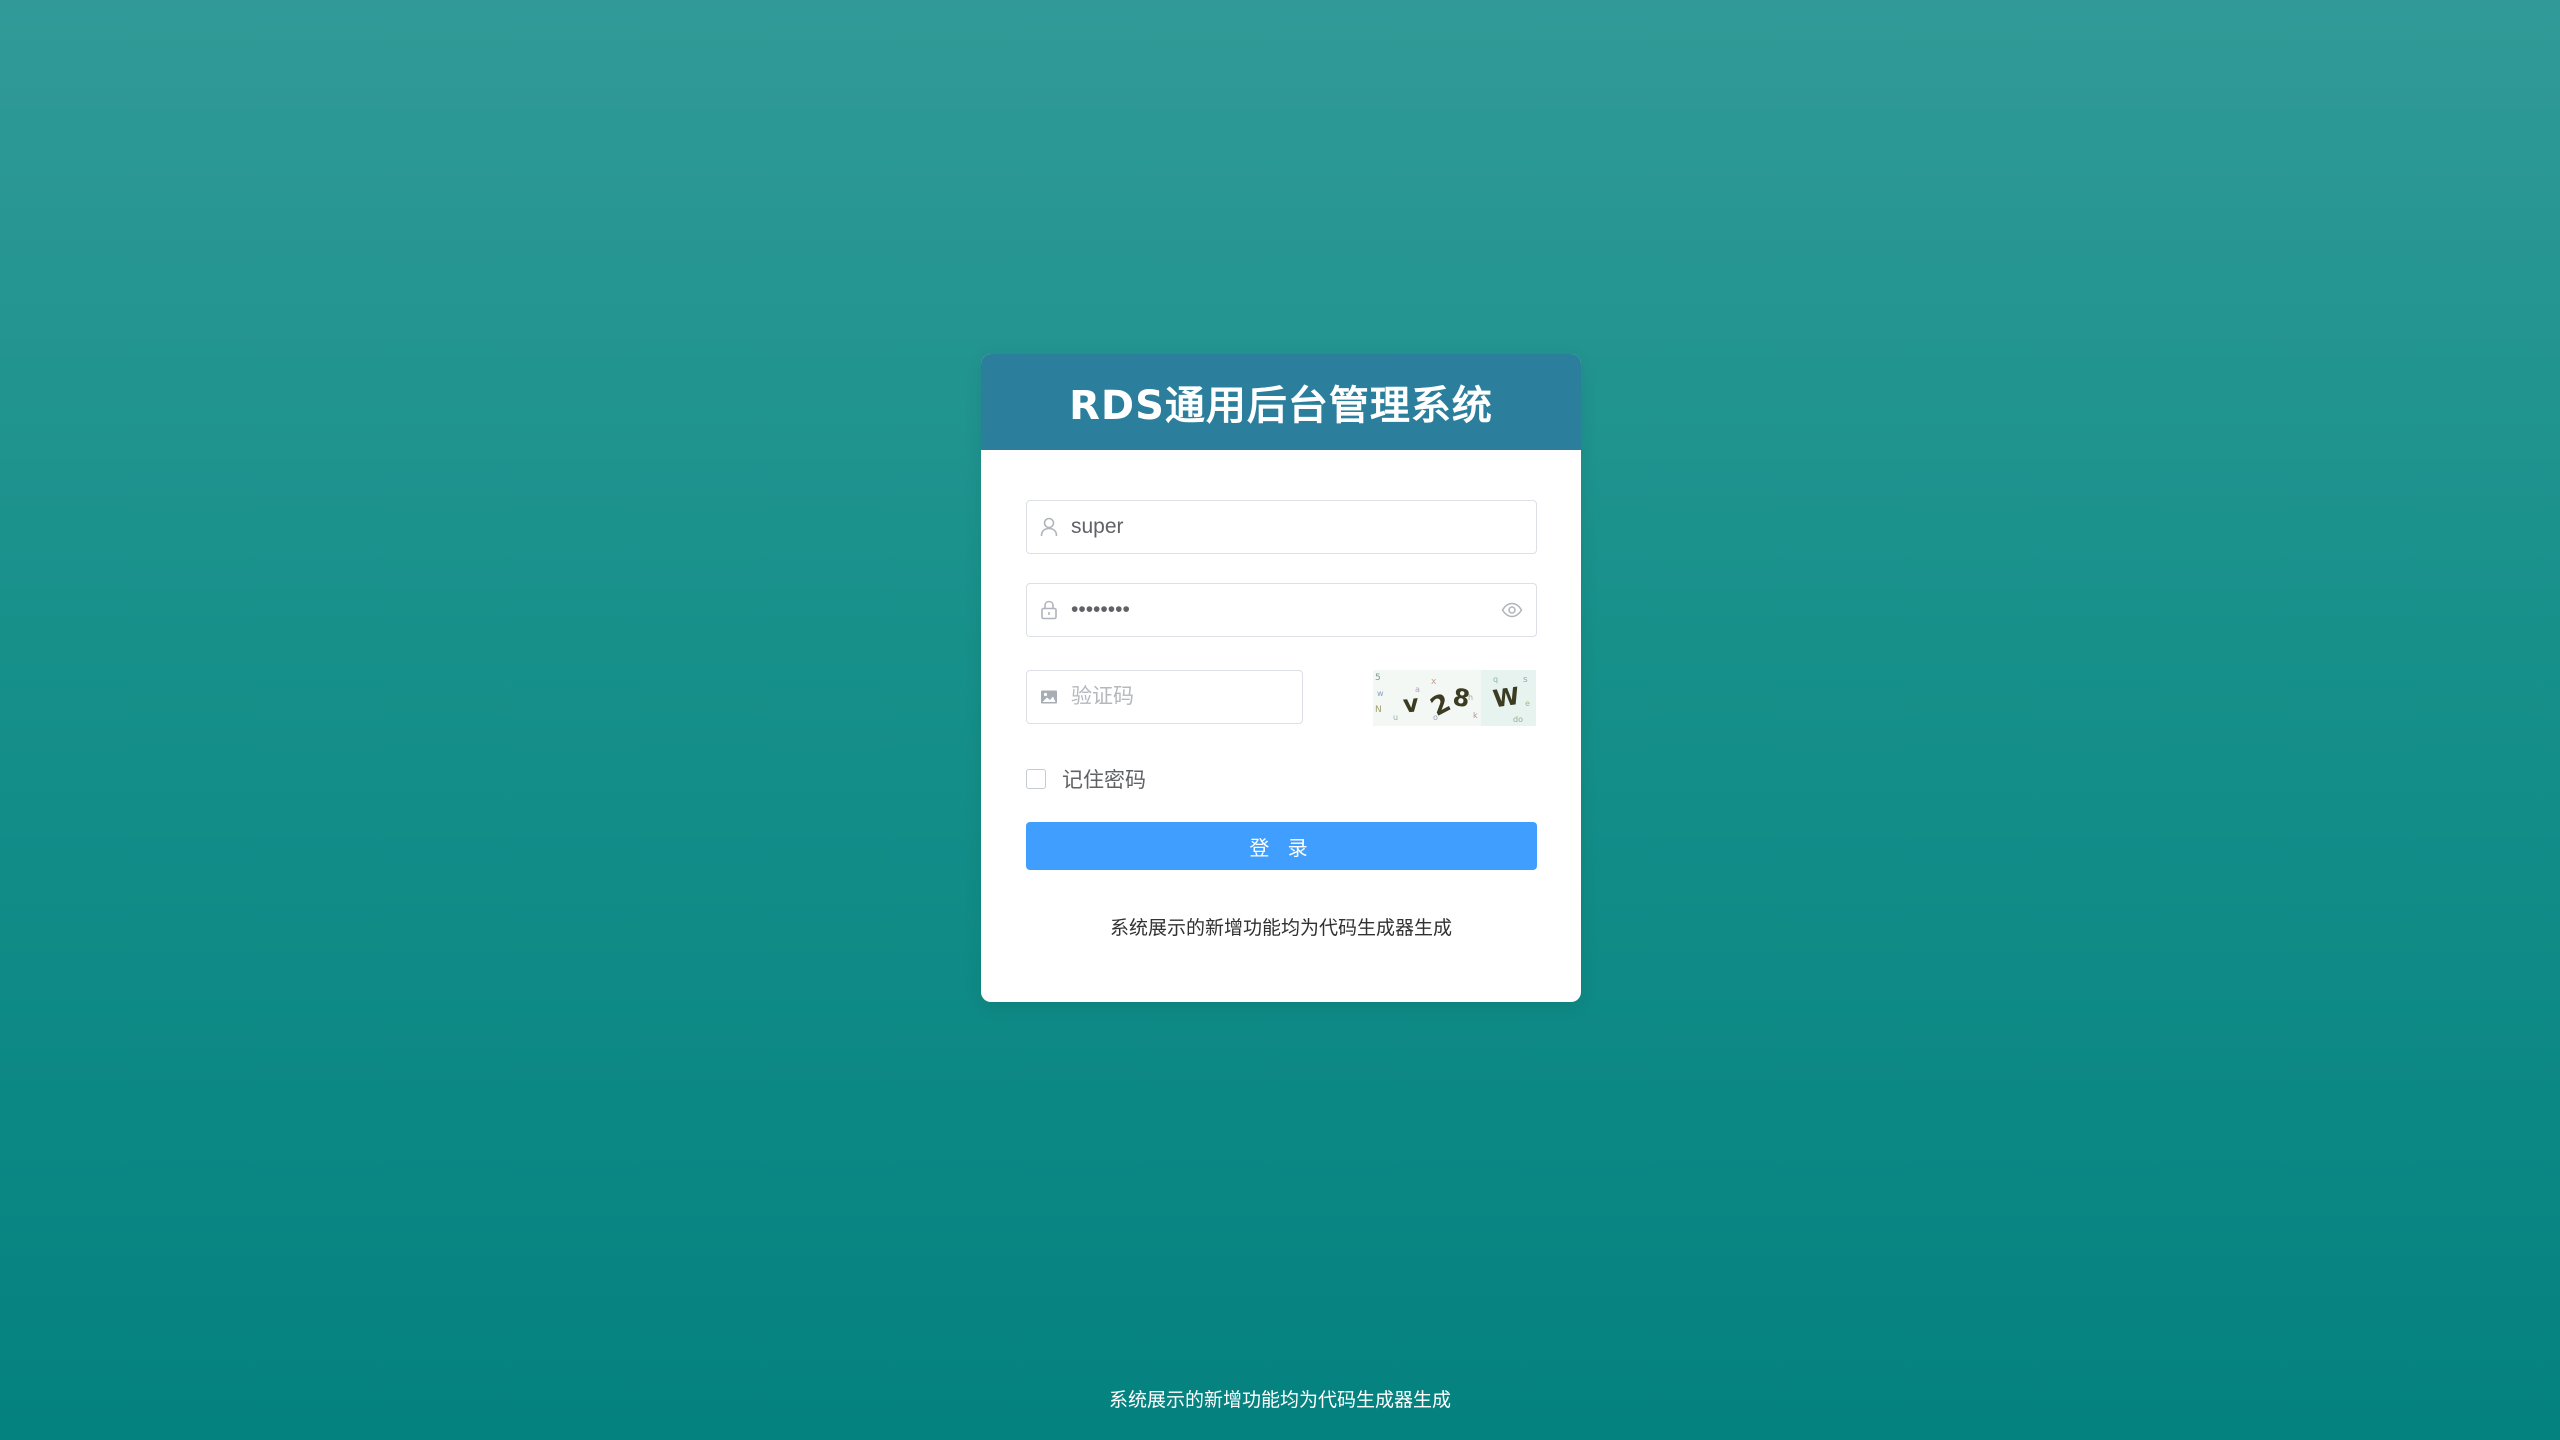  What do you see at coordinates (1518, 719) in the screenshot?
I see `svg-text: do` at bounding box center [1518, 719].